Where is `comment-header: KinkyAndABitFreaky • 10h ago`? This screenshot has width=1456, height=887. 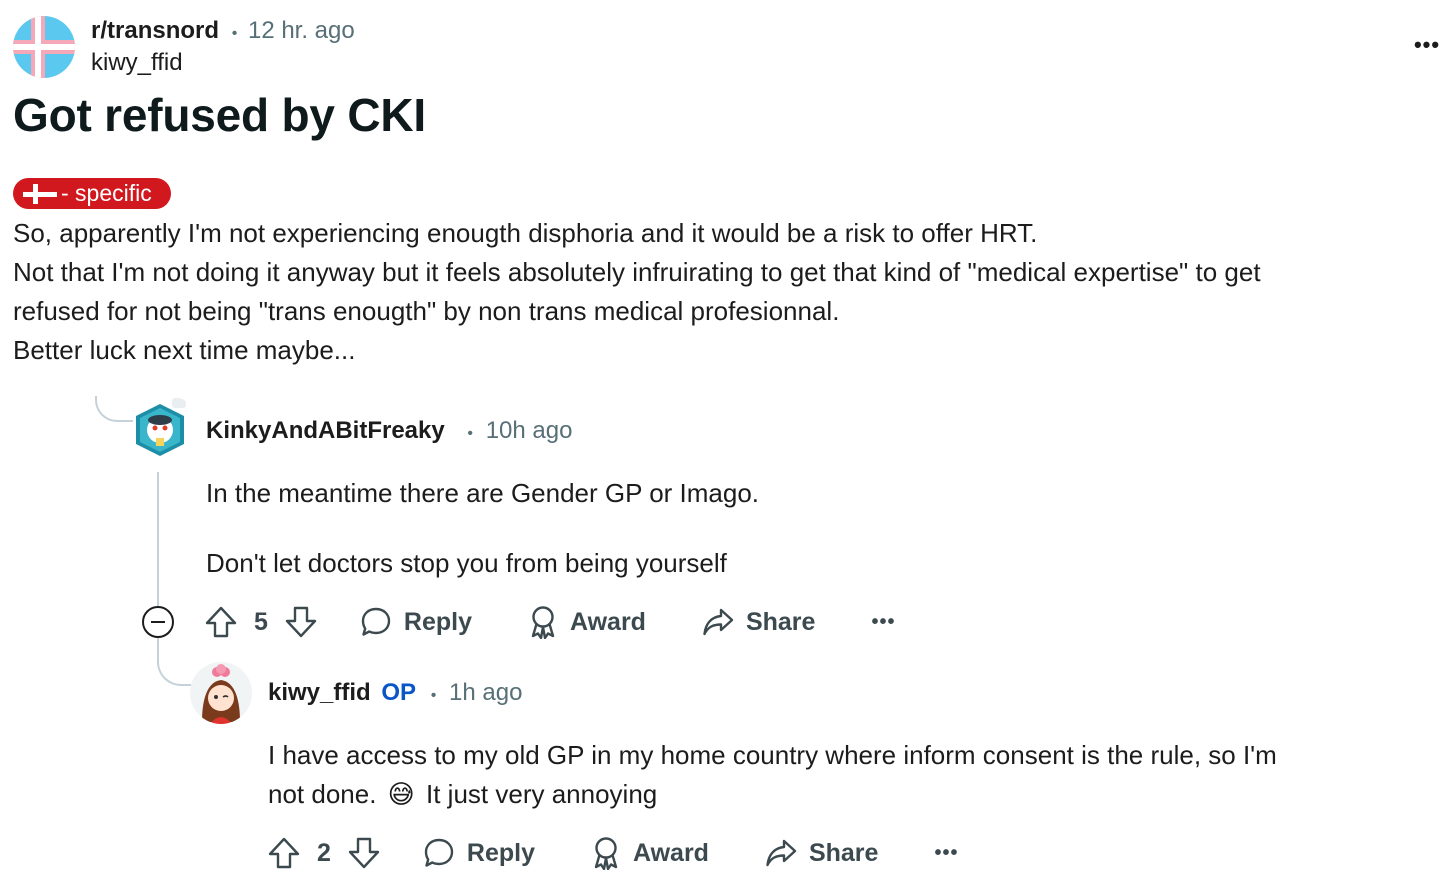
comment-header: KinkyAndABitFreaky • 10h ago is located at coordinates (389, 431).